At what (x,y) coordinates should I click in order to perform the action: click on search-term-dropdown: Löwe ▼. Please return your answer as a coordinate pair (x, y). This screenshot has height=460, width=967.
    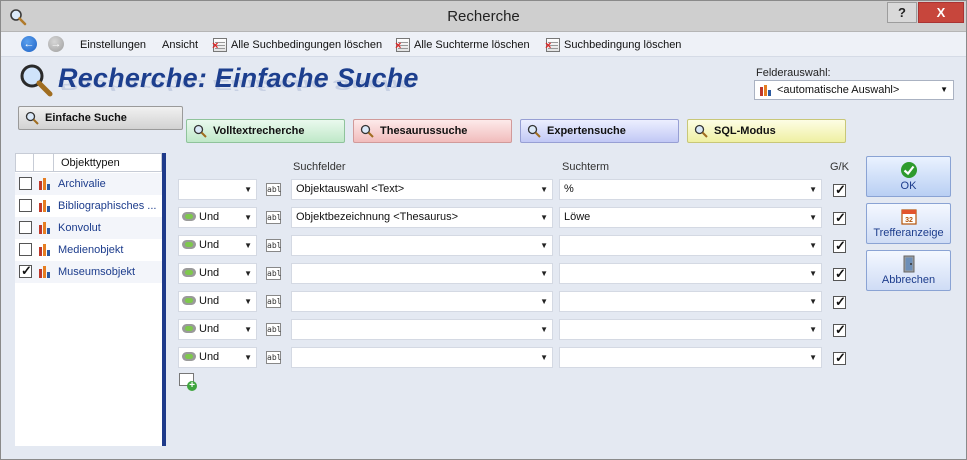
    Looking at the image, I should click on (690, 217).